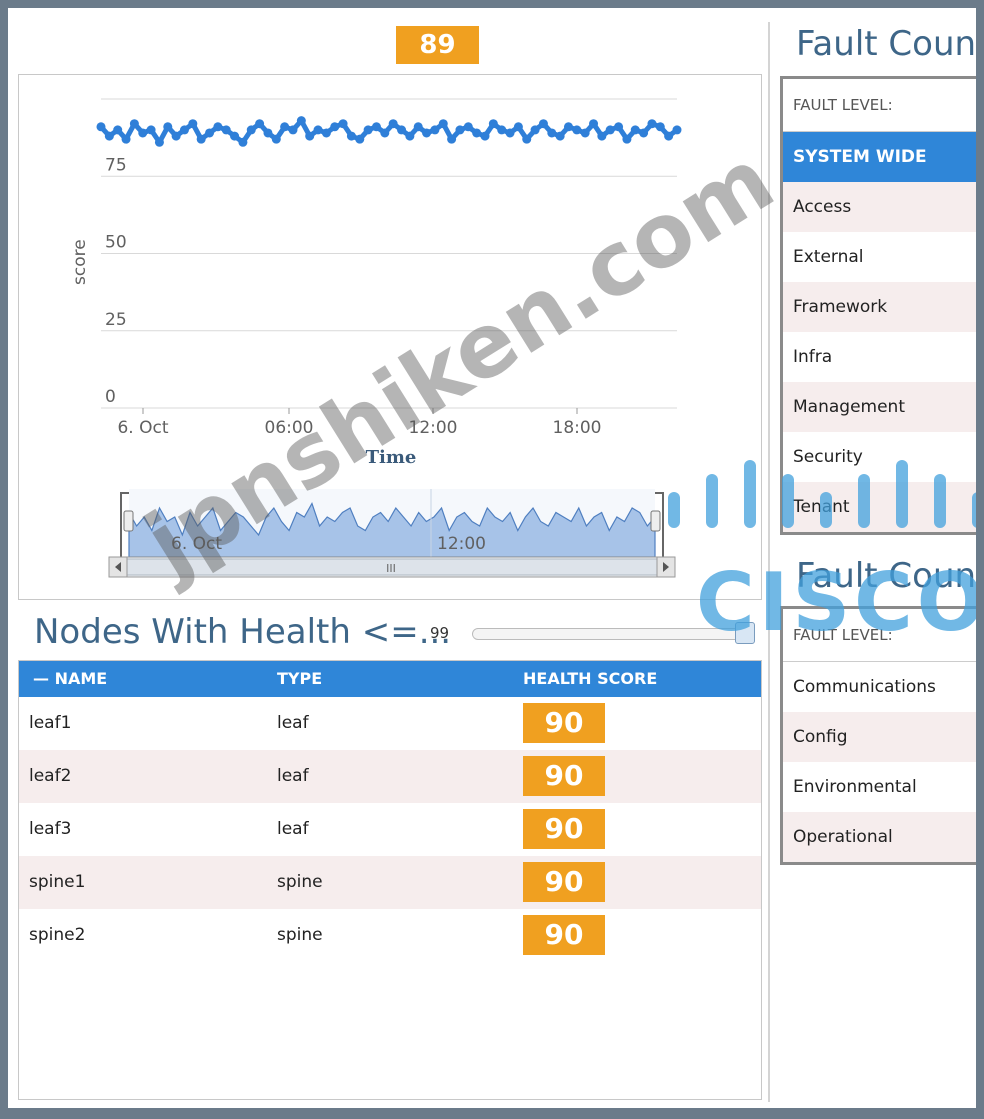 This screenshot has width=984, height=1119. I want to click on fault-level-item-management: Management, so click(879, 407).